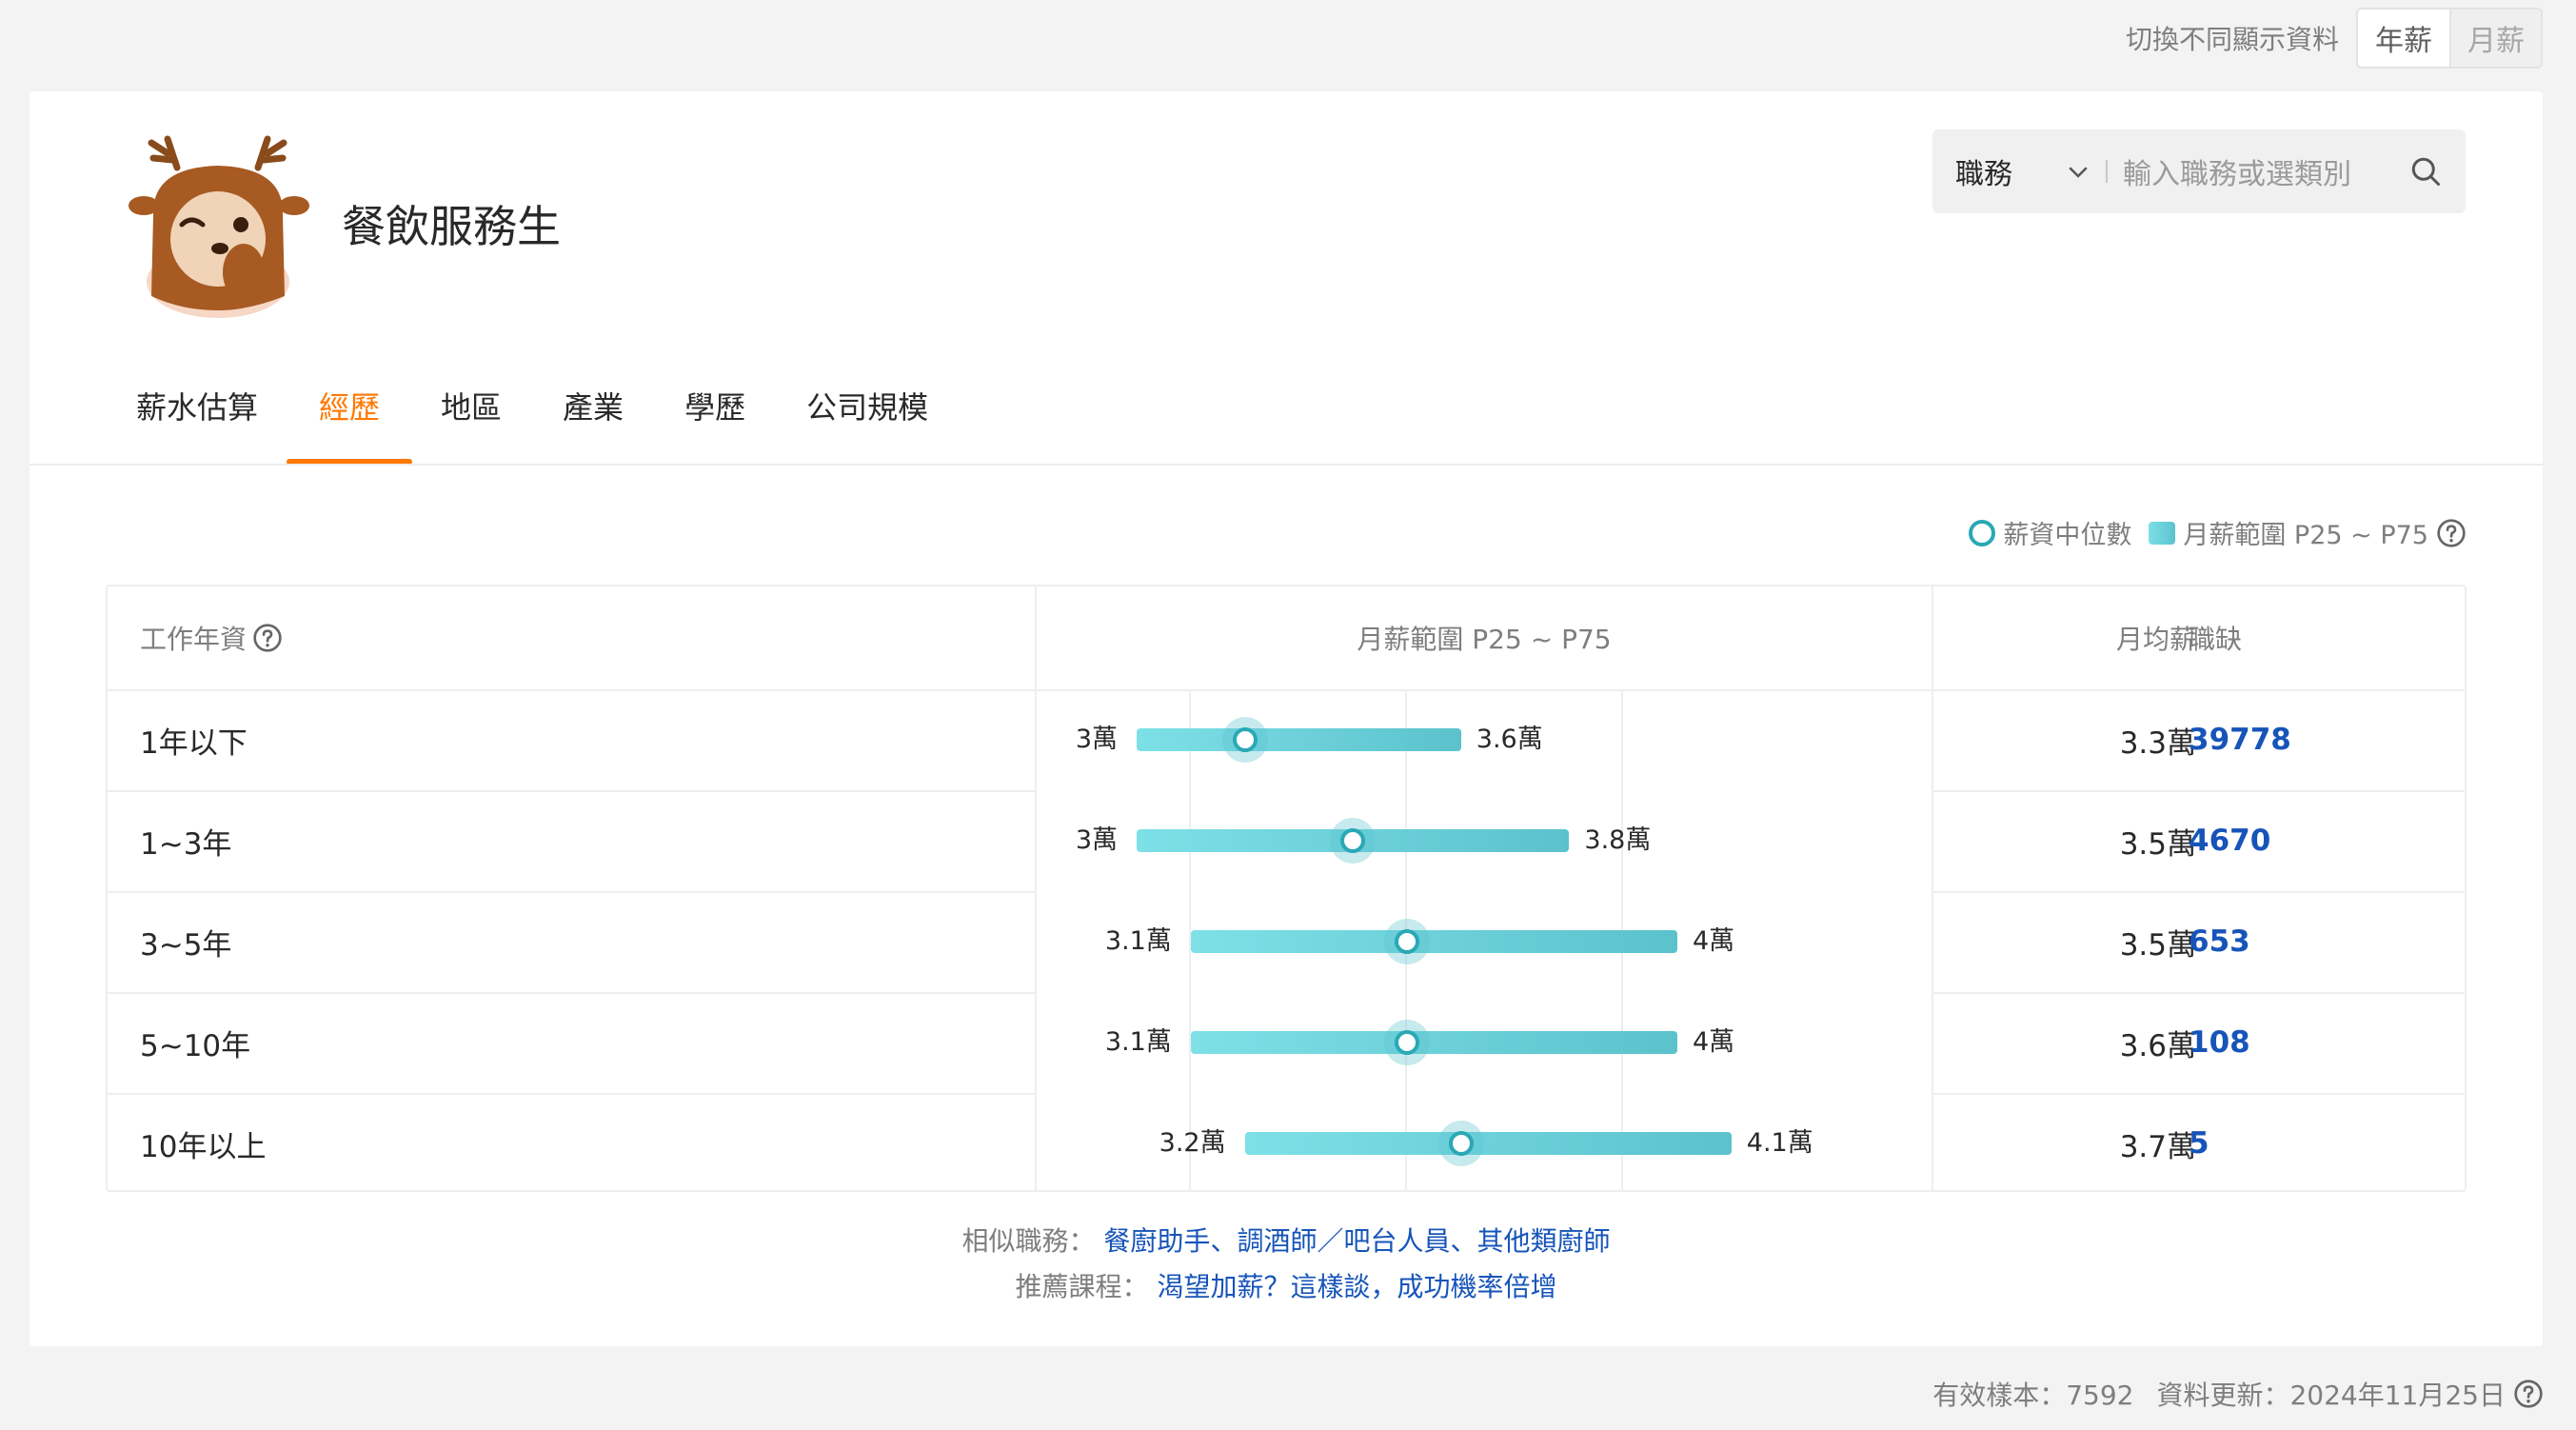 The width and height of the screenshot is (2576, 1430). What do you see at coordinates (1192, 1143) in the screenshot?
I see `p25-label: 3.2萬` at bounding box center [1192, 1143].